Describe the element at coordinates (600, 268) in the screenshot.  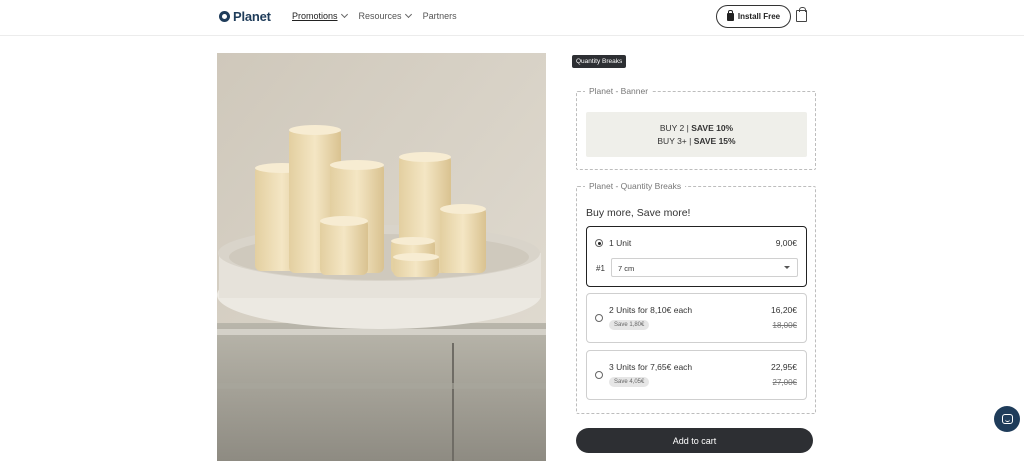
I see `variant-index: #1` at that location.